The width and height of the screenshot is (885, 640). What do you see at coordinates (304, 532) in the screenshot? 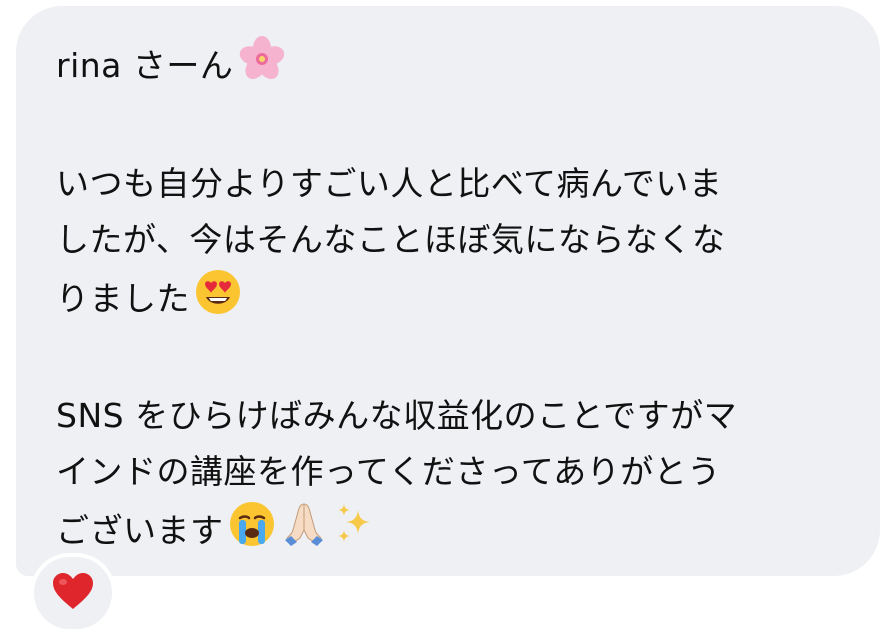
I see `folded-hands-icon` at bounding box center [304, 532].